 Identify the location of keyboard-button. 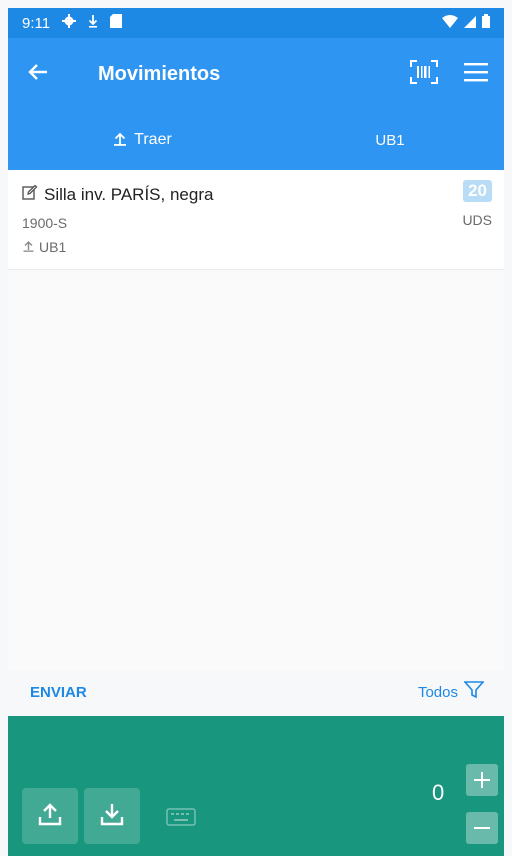
(181, 819).